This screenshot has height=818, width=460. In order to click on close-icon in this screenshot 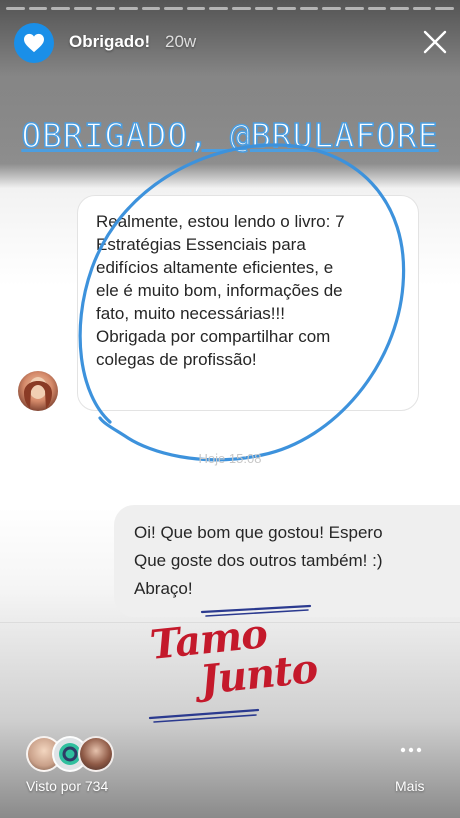, I will do `click(435, 42)`.